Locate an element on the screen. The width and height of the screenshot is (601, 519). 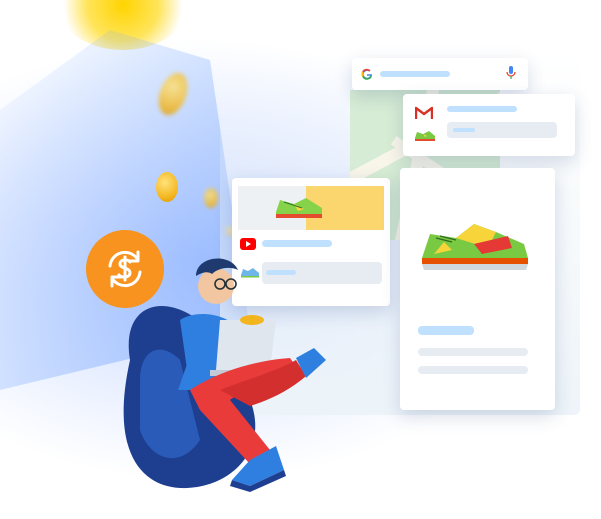
google-g-icon is located at coordinates (366, 74).